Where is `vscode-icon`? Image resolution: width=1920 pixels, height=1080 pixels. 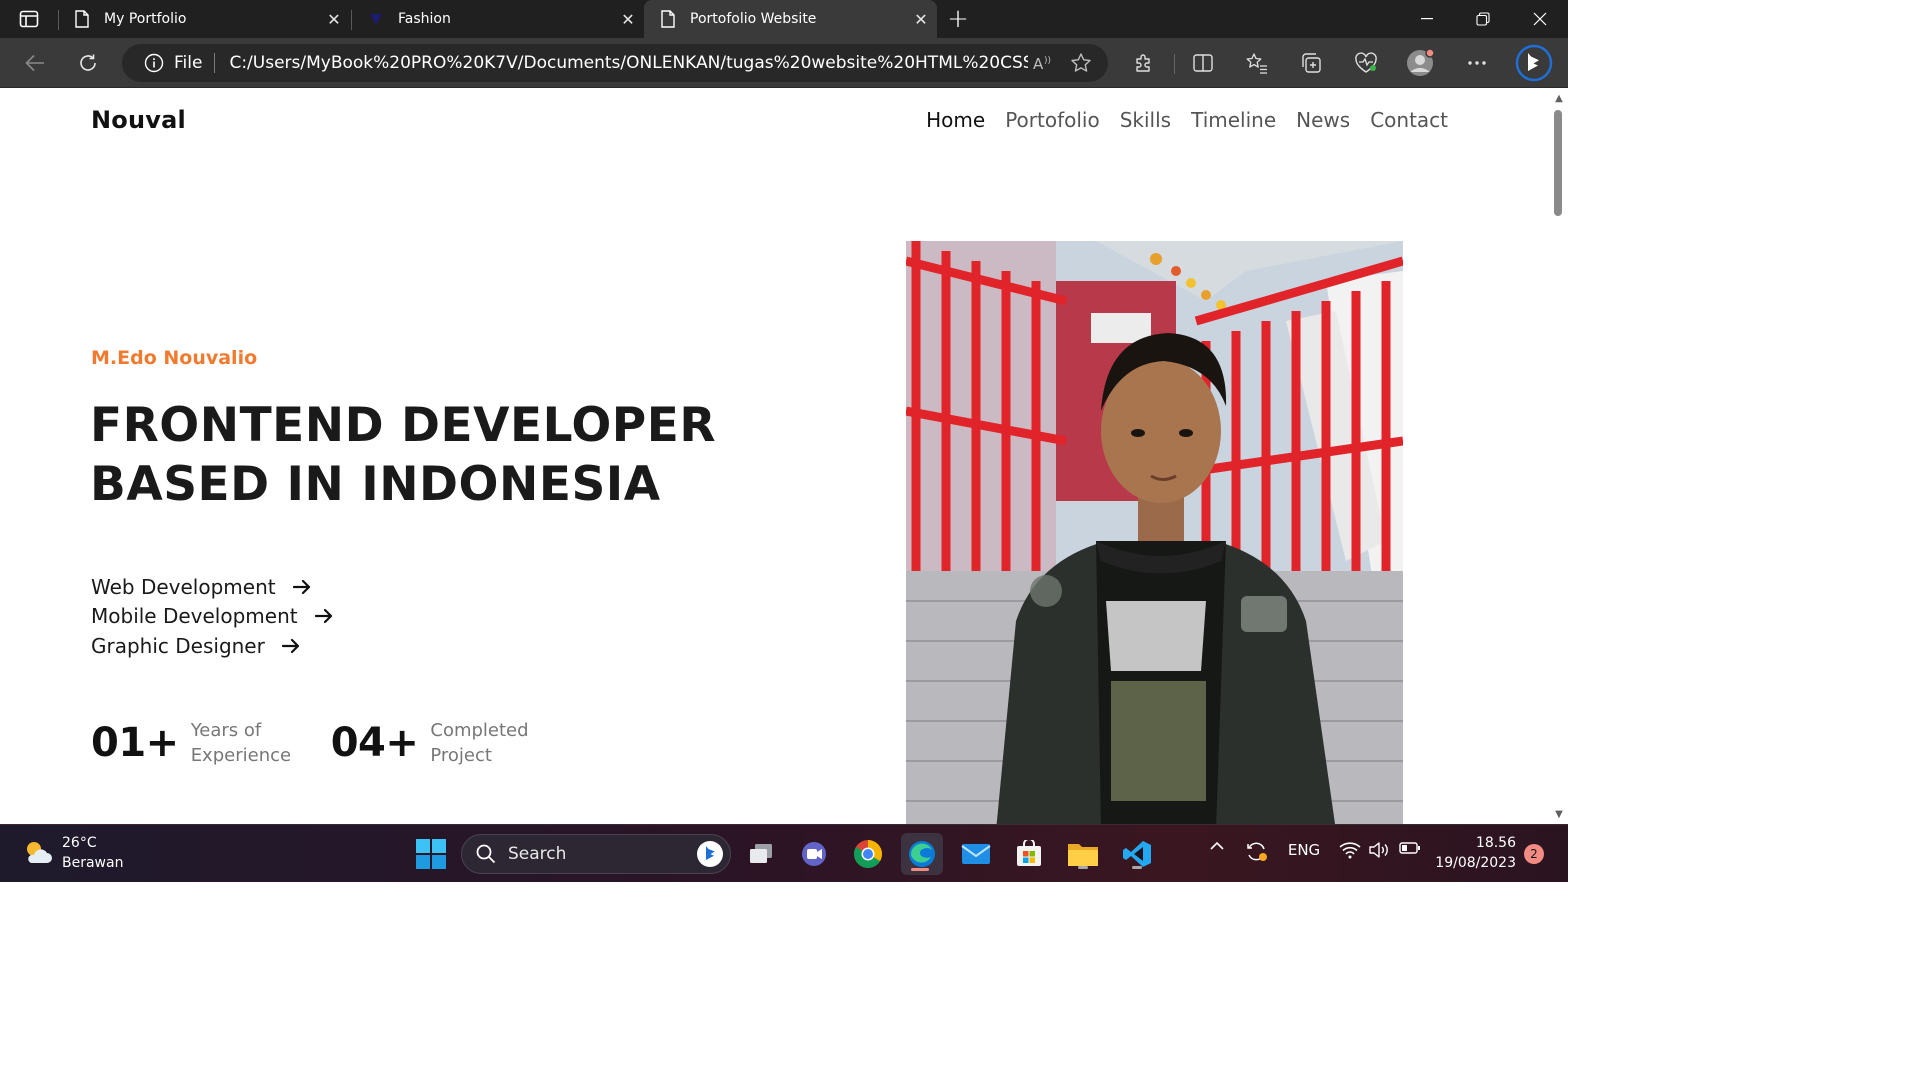
vscode-icon is located at coordinates (1137, 854).